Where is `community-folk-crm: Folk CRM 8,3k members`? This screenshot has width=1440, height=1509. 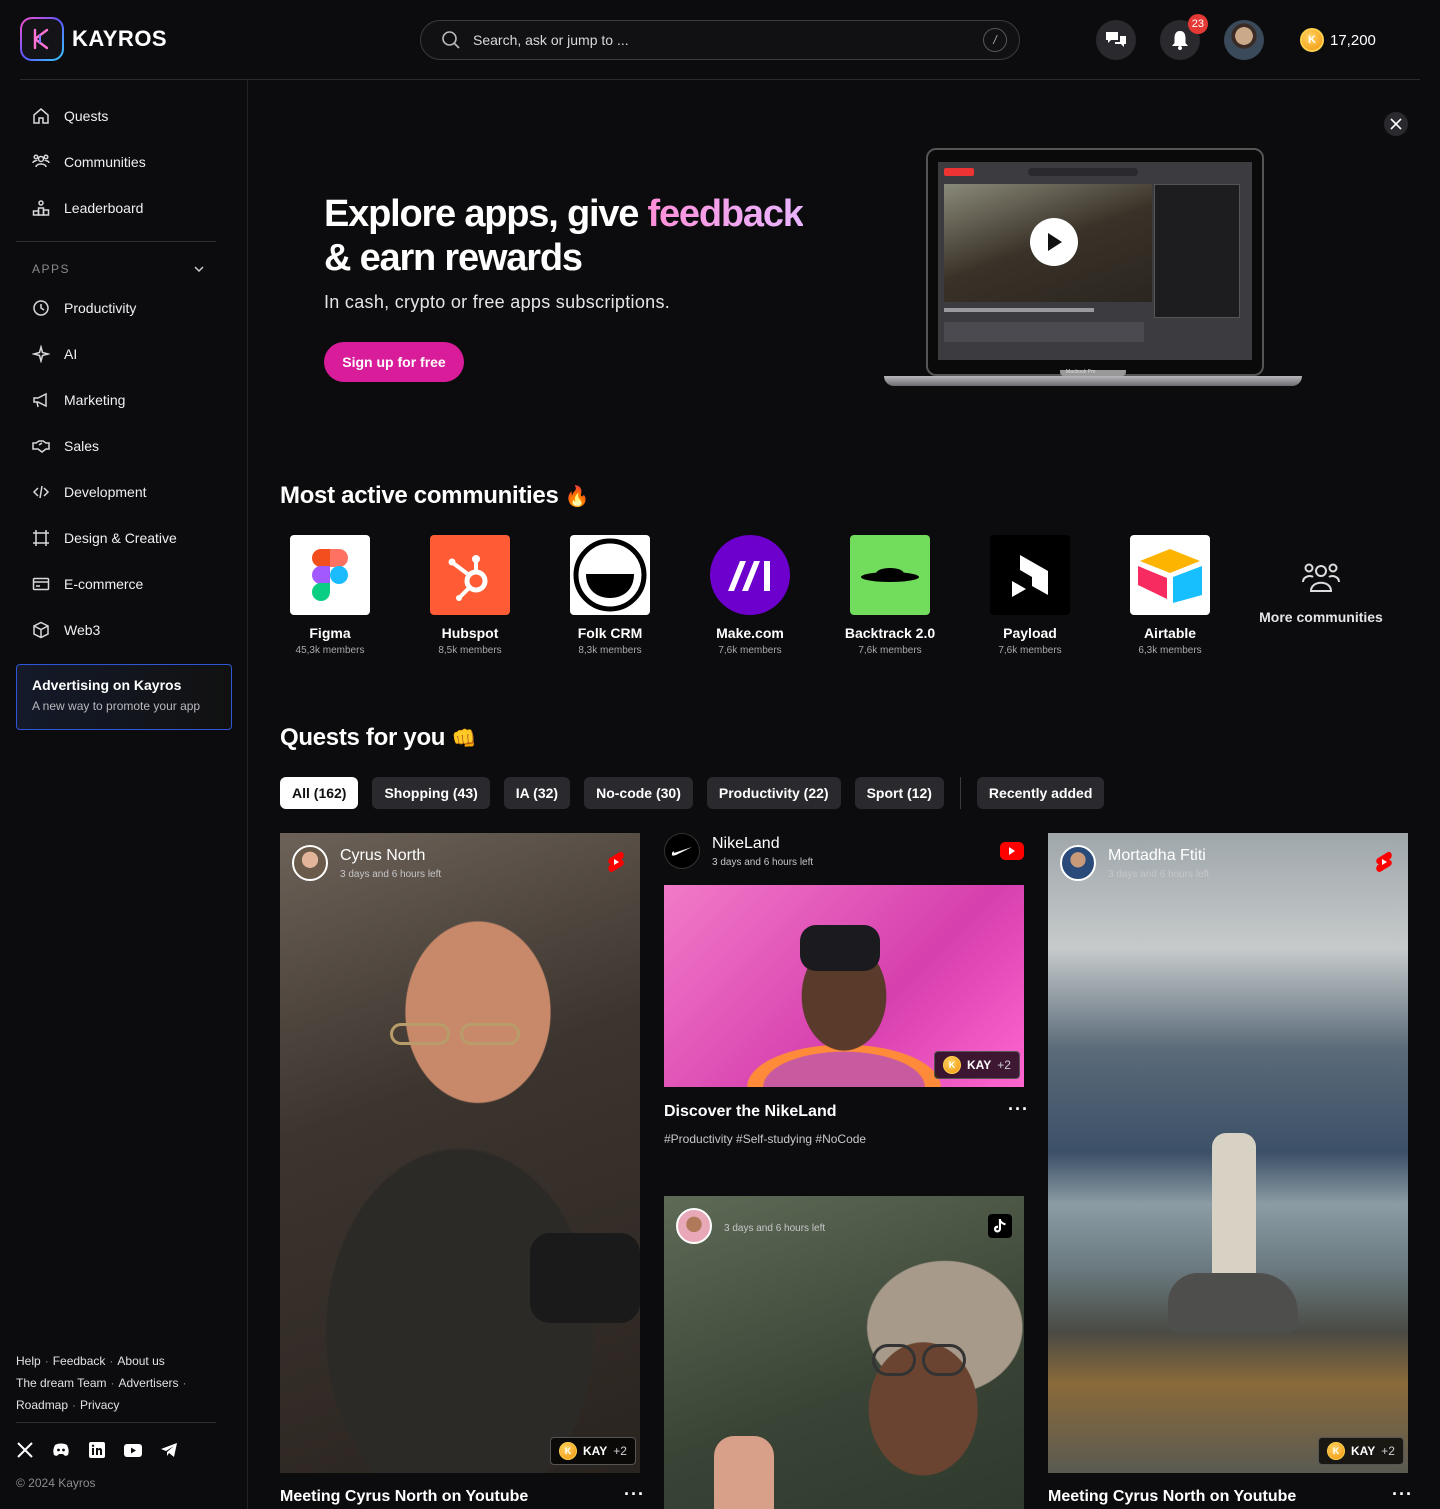 community-folk-crm: Folk CRM 8,3k members is located at coordinates (610, 595).